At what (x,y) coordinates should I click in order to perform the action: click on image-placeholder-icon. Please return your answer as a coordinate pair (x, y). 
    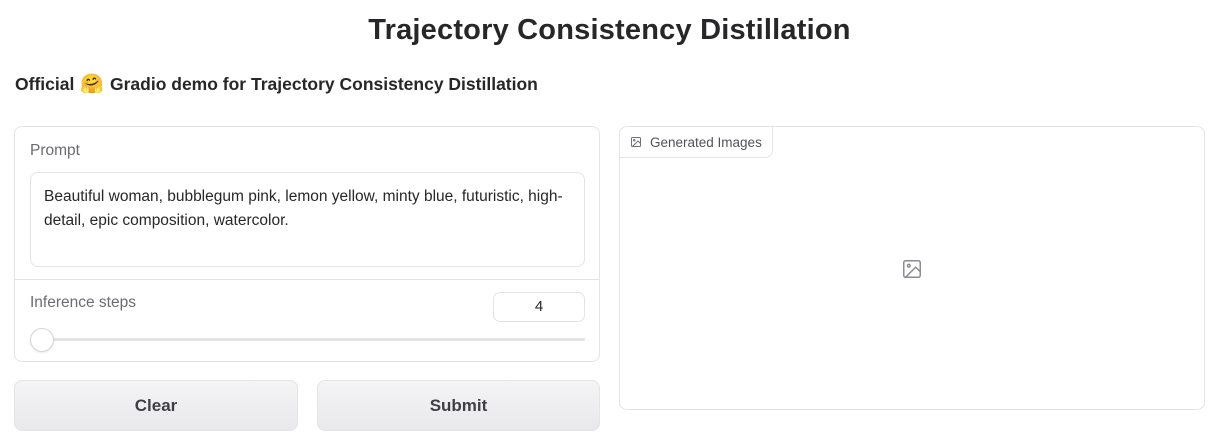
    Looking at the image, I should click on (912, 269).